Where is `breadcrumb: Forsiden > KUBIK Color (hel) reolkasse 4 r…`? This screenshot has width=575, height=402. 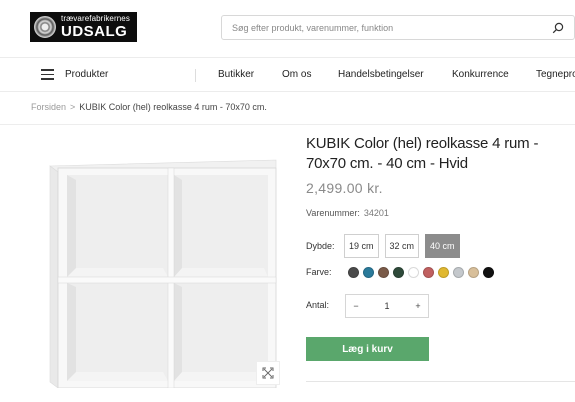 breadcrumb: Forsiden > KUBIK Color (hel) reolkasse 4 r… is located at coordinates (149, 107).